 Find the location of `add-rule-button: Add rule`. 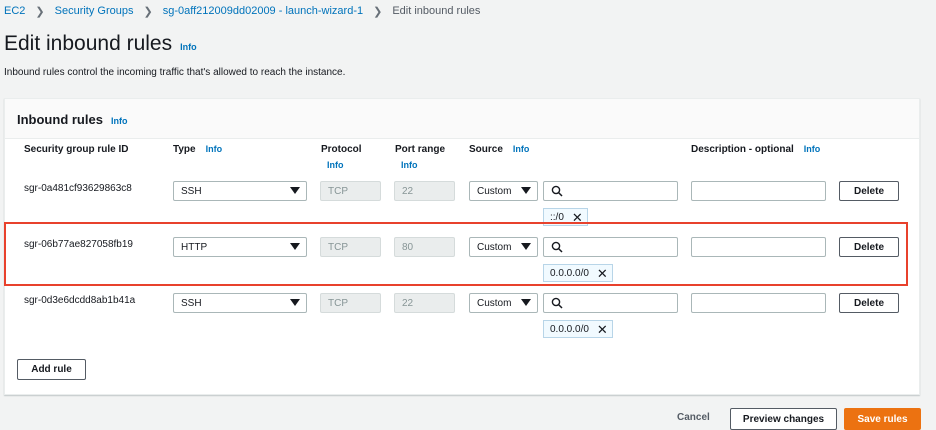

add-rule-button: Add rule is located at coordinates (51, 369).